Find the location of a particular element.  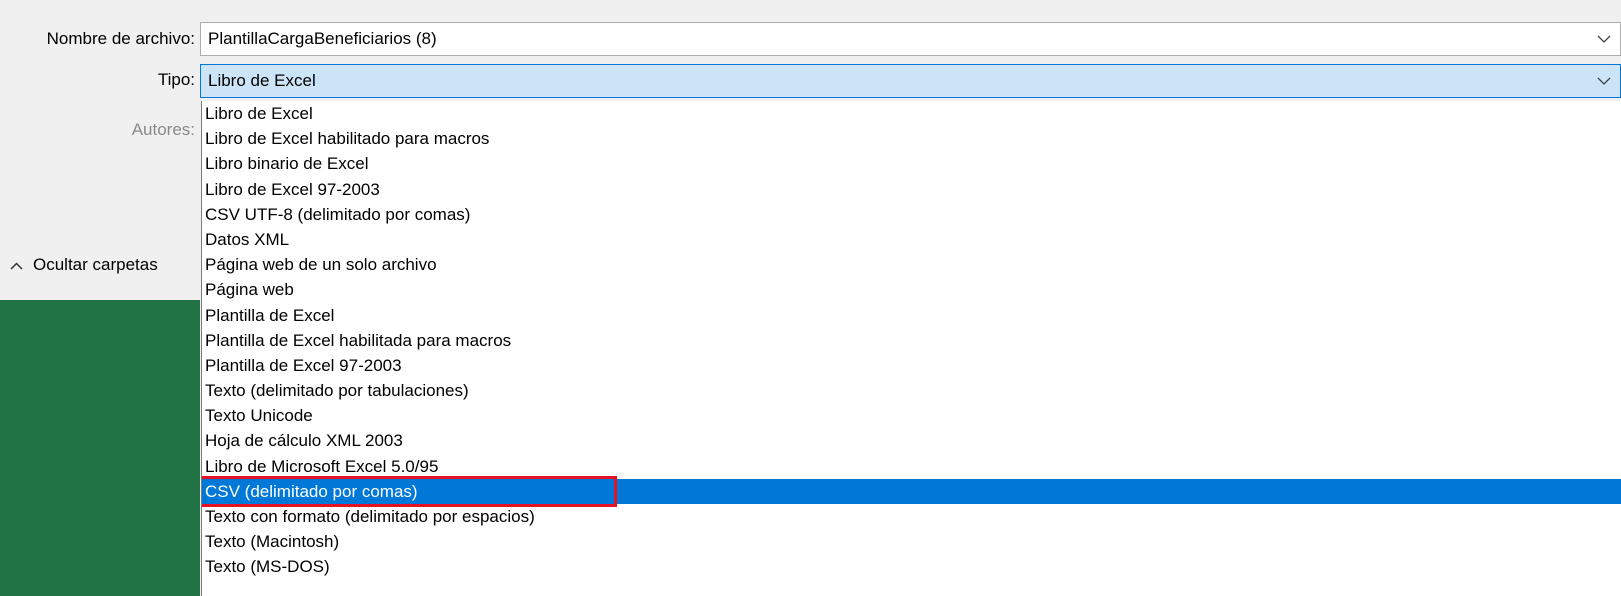

type-option-selected: CSV (delimitado por comas) is located at coordinates (911, 491).